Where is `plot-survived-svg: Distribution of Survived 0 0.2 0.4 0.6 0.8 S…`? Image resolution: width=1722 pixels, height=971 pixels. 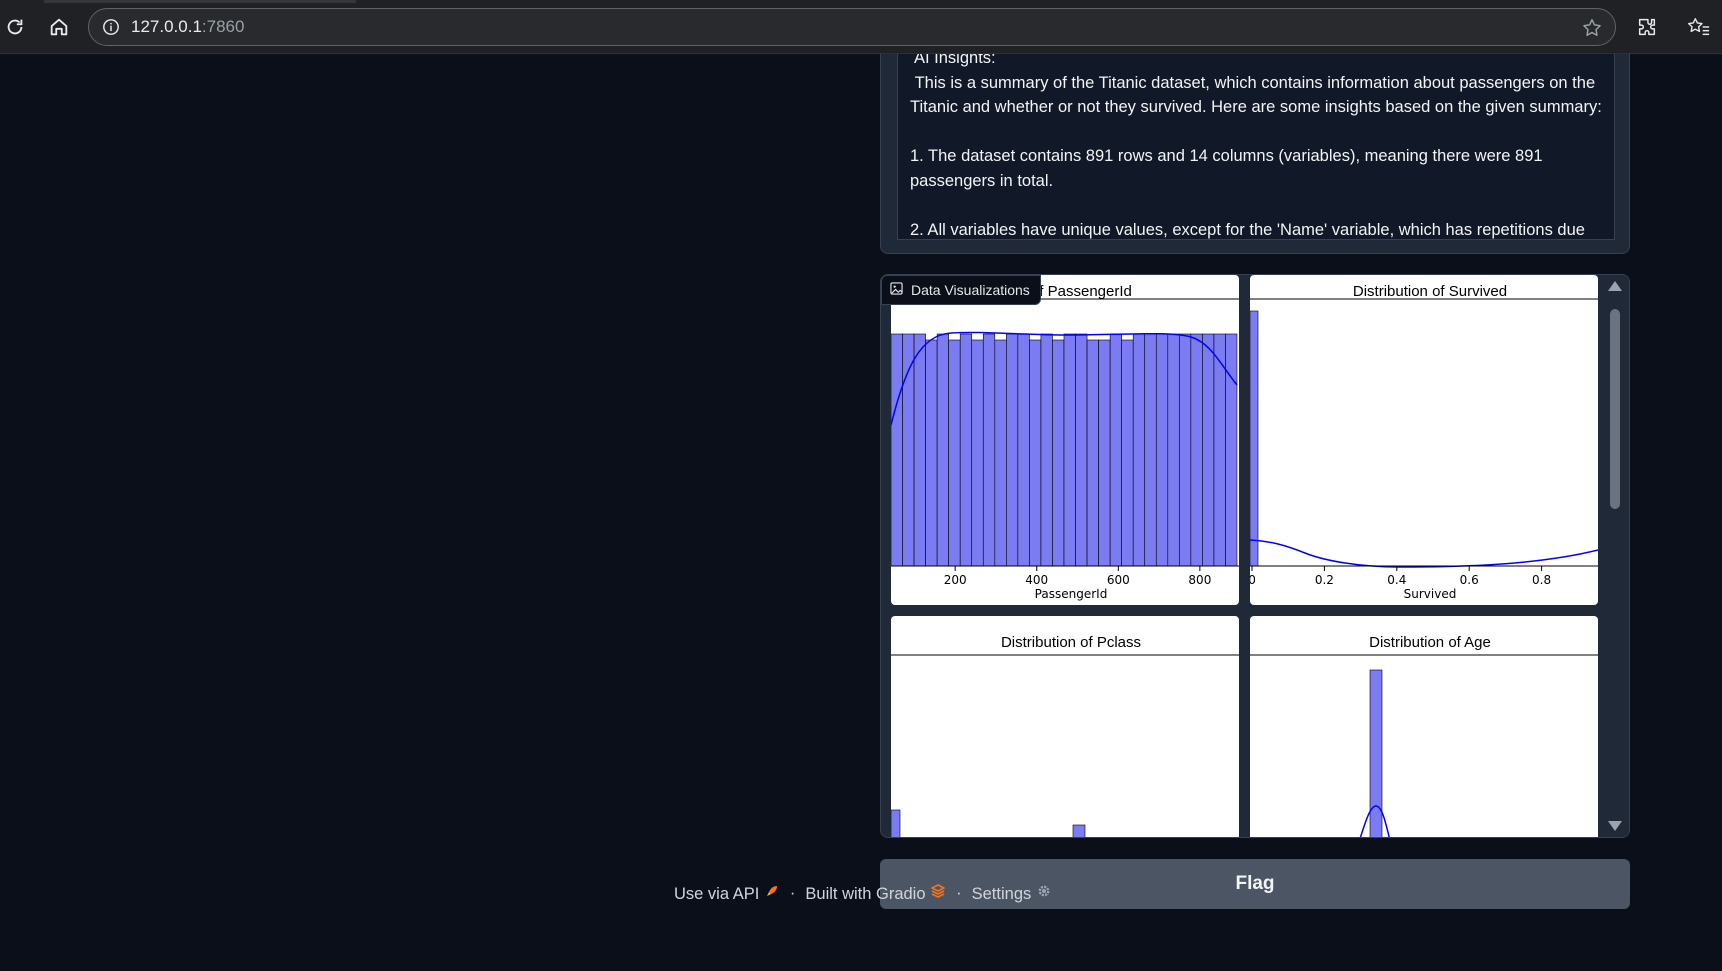 plot-survived-svg: Distribution of Survived 0 0.2 0.4 0.6 0.8 S… is located at coordinates (1424, 442).